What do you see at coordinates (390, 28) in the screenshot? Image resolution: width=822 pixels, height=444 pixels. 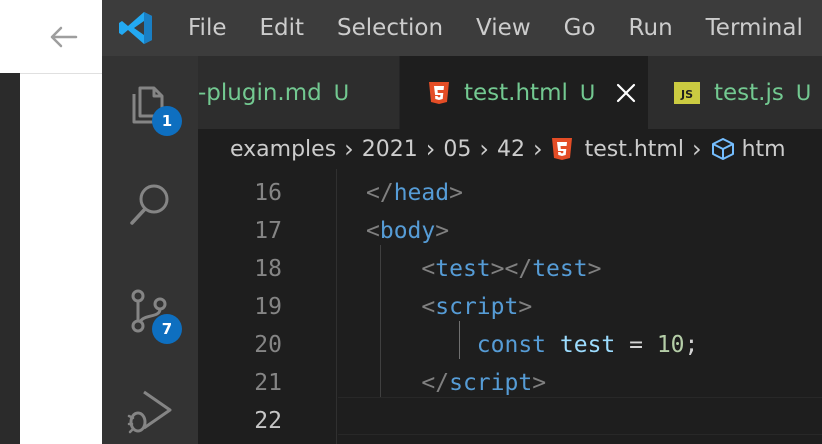 I see `menu-selection: Selection` at bounding box center [390, 28].